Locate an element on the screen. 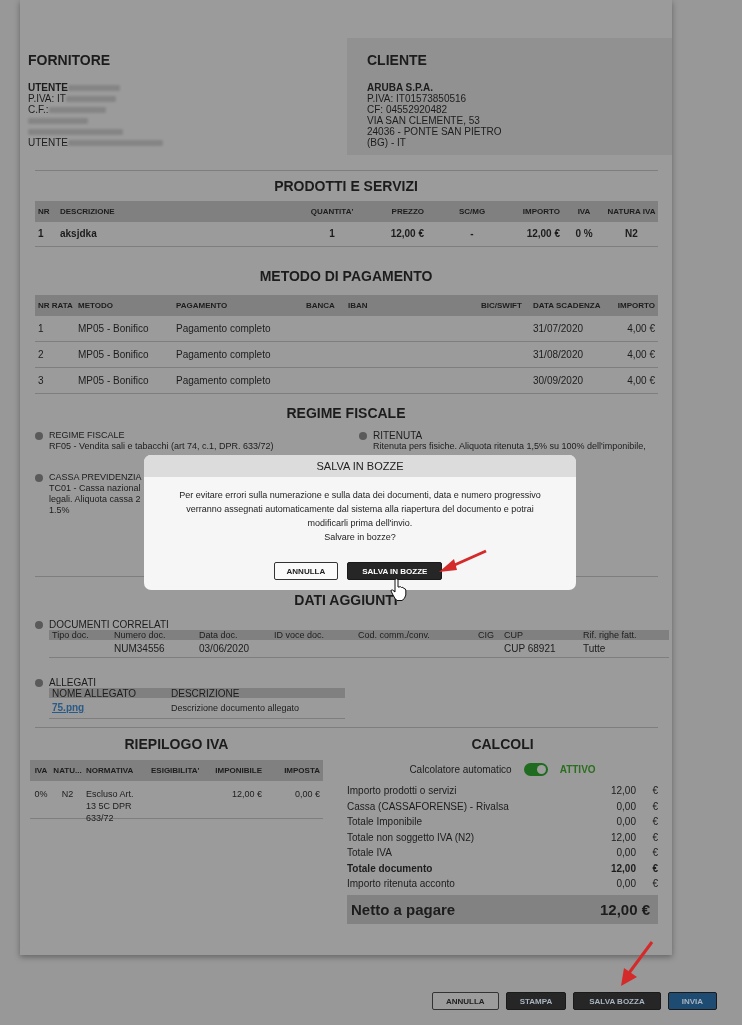 The image size is (742, 1025). item-text: 1.5% is located at coordinates (60, 510).